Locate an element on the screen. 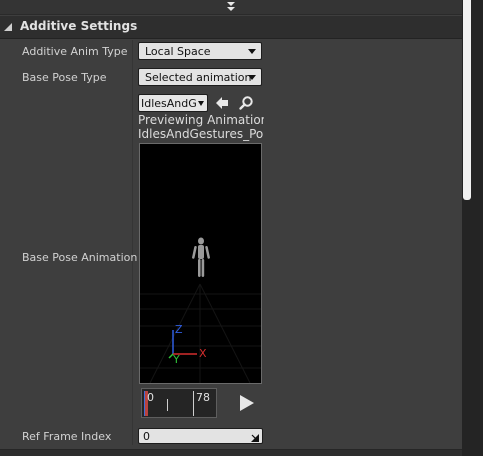 The width and height of the screenshot is (483, 456). section-header-additive-settings: Additive Settings is located at coordinates (231, 27).